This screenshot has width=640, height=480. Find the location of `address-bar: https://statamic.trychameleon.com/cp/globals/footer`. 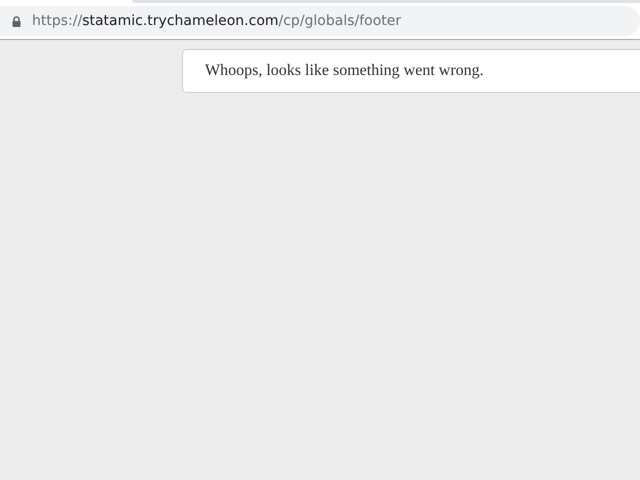

address-bar: https://statamic.trychameleon.com/cp/globals/footer is located at coordinates (320, 21).